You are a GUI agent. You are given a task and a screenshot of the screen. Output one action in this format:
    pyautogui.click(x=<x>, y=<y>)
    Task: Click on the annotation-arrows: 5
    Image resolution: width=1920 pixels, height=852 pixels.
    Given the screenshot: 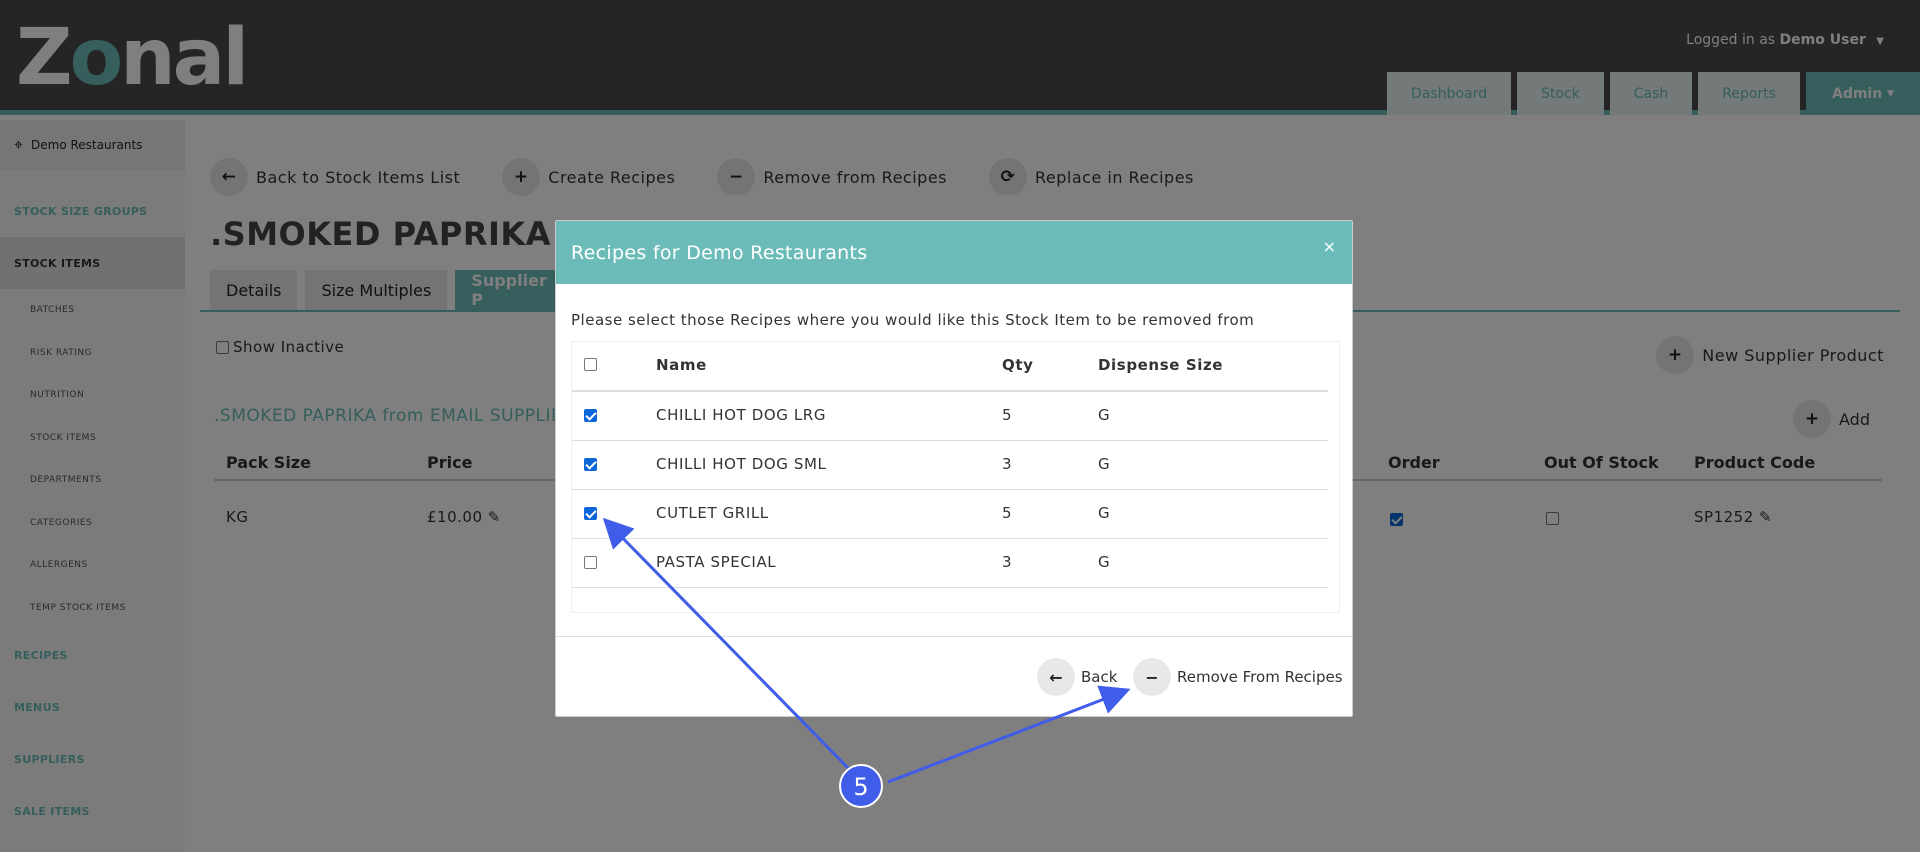 What is the action you would take?
    pyautogui.click(x=866, y=662)
    